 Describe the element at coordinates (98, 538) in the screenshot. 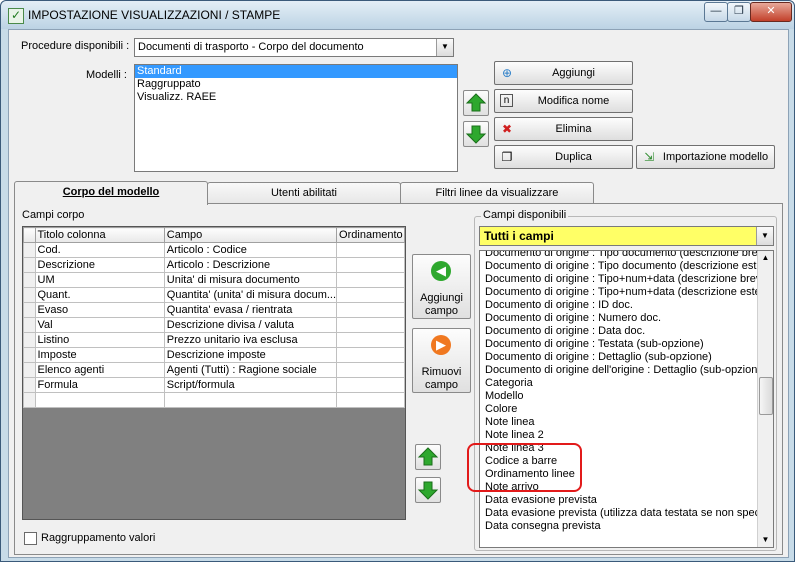

I see `raggruppamento-label: Raggruppamento valori` at that location.